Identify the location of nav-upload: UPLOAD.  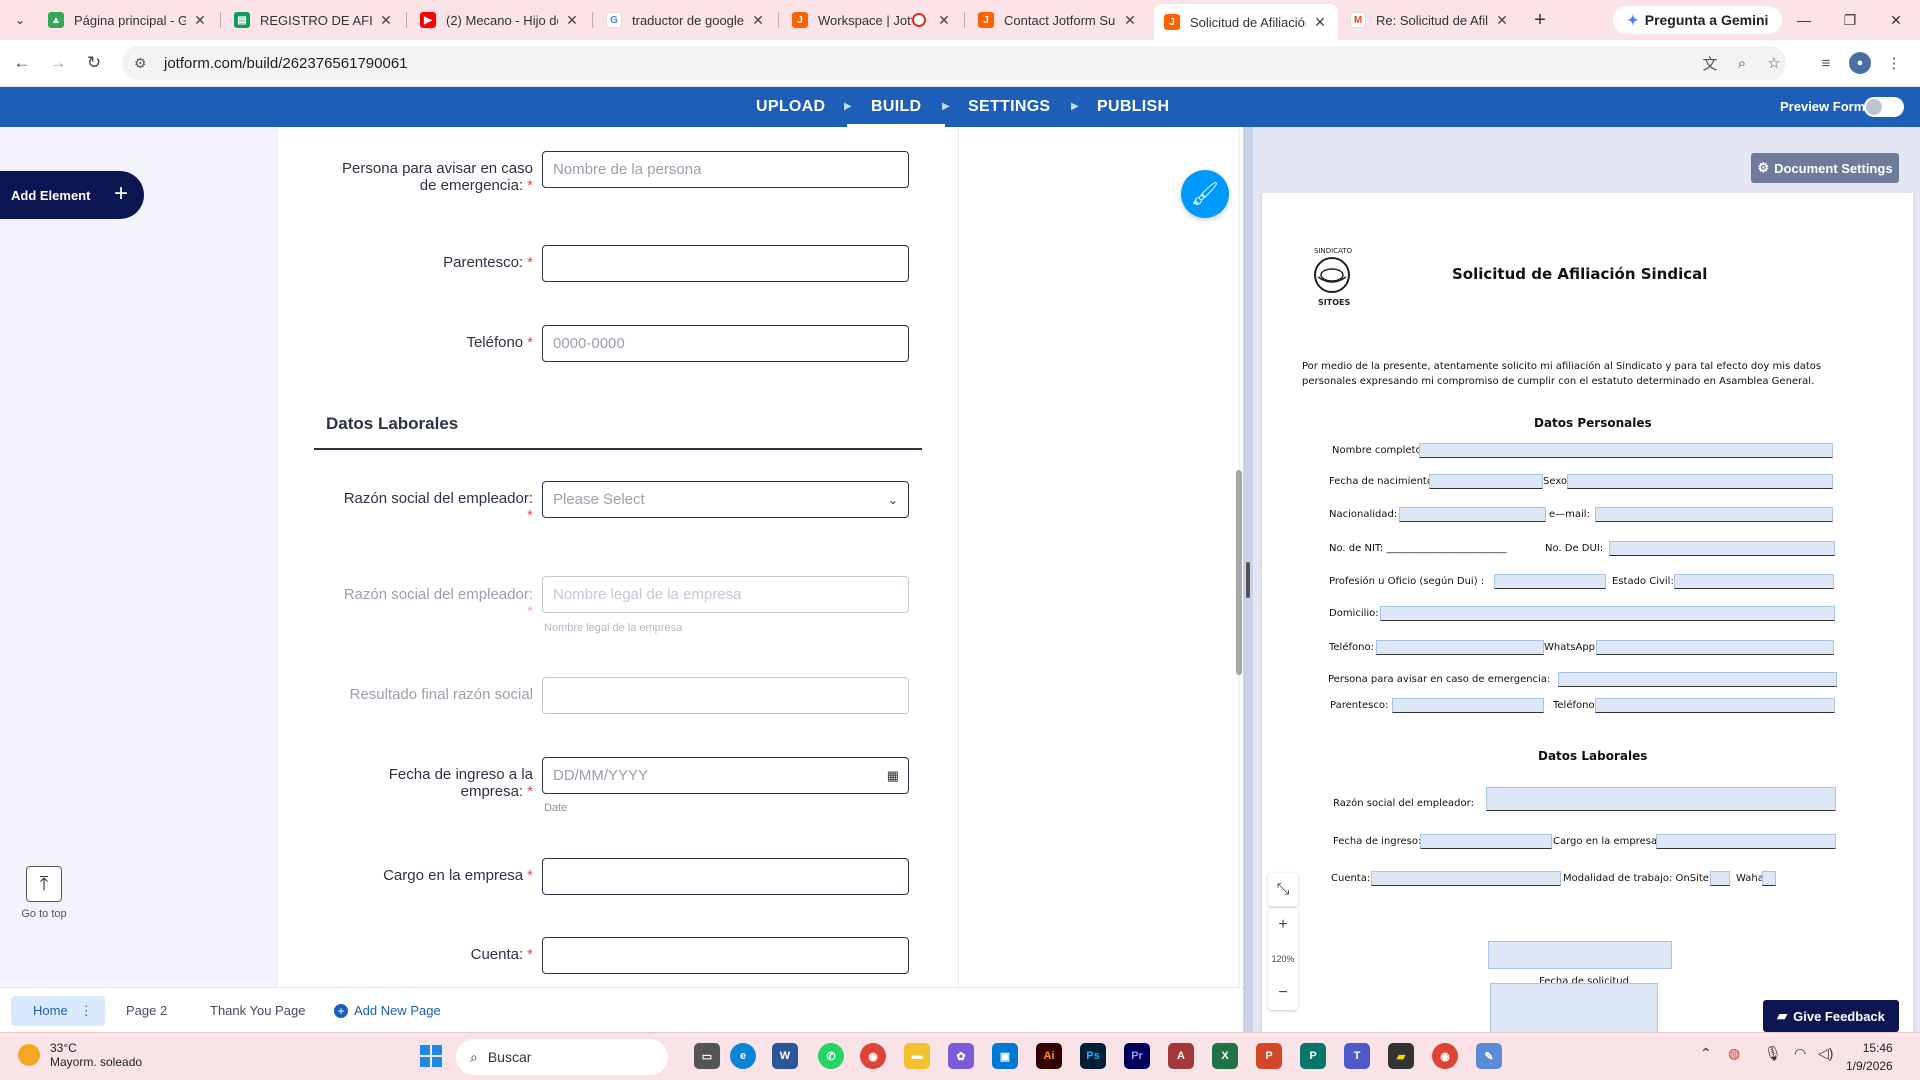
(790, 107).